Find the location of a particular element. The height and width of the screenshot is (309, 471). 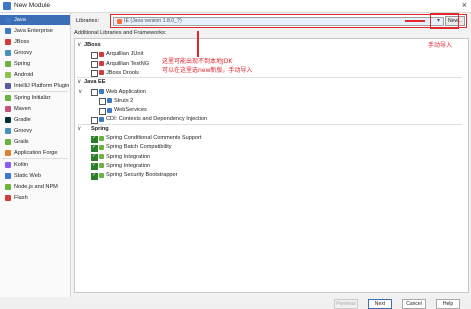

java-icon is located at coordinates (119, 21).